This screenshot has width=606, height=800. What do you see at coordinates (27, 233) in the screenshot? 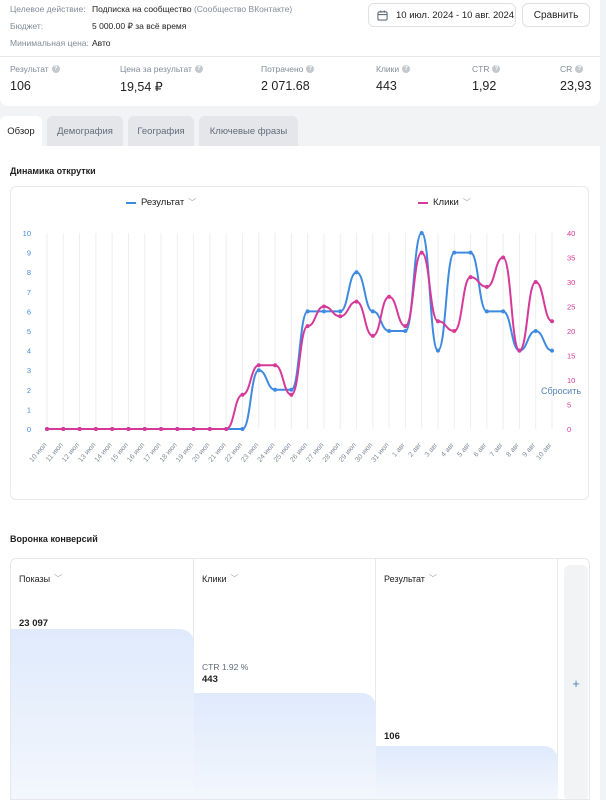
I see `y-left-tick-label: 10` at bounding box center [27, 233].